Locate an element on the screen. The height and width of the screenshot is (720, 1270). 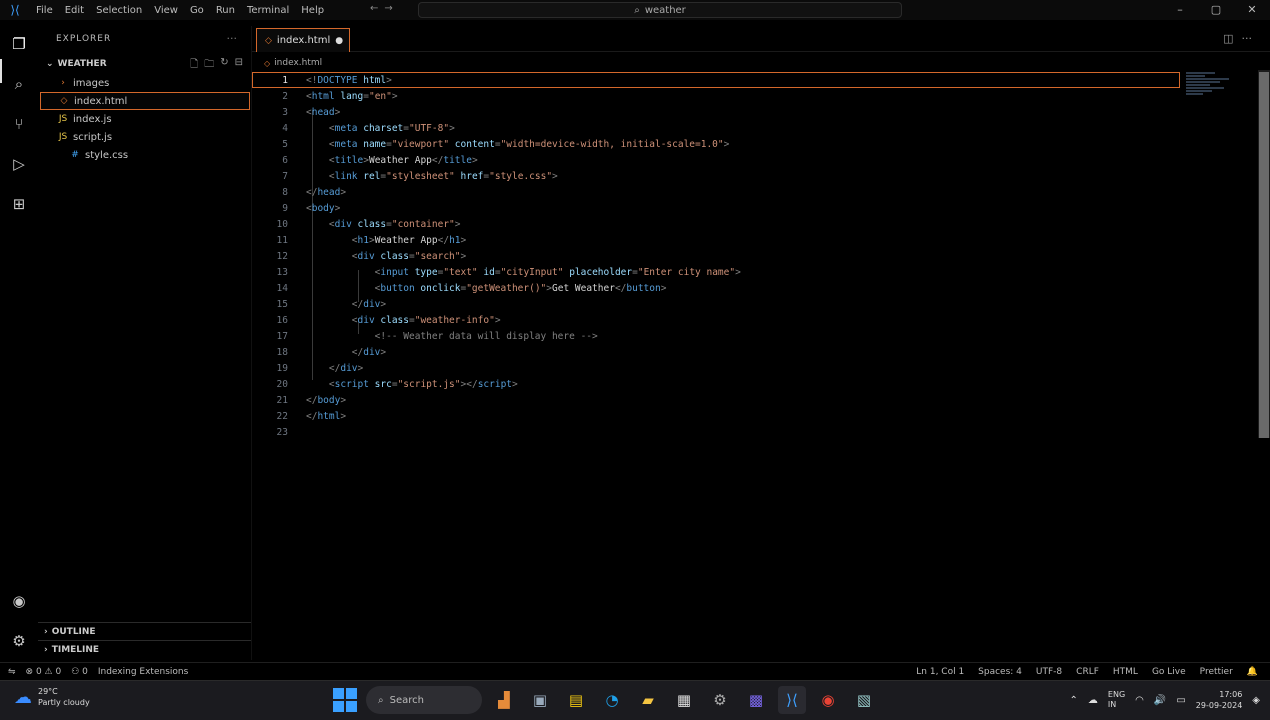
line-number: 6 is located at coordinates (285, 160).